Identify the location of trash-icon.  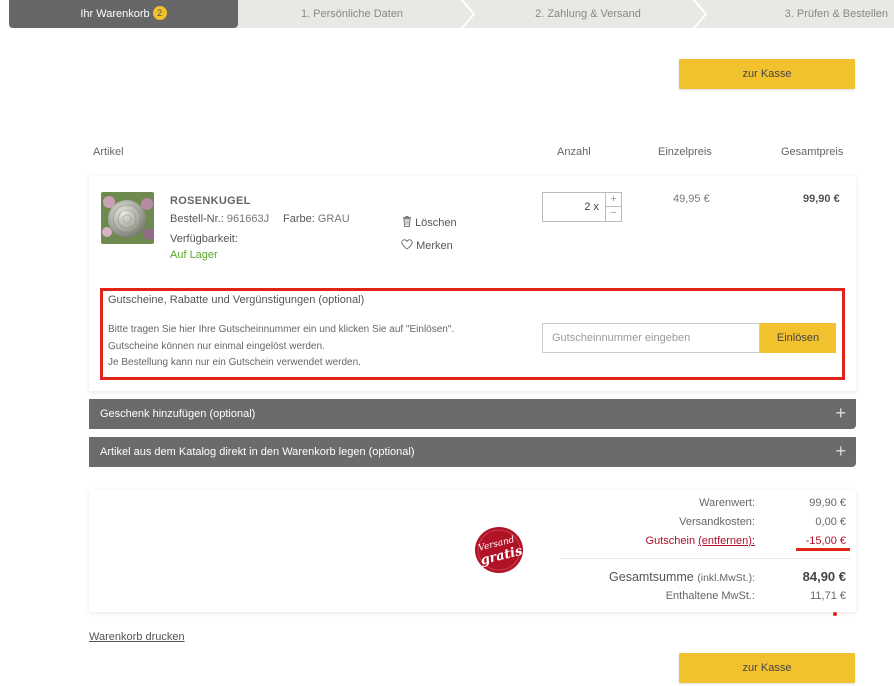
(407, 221).